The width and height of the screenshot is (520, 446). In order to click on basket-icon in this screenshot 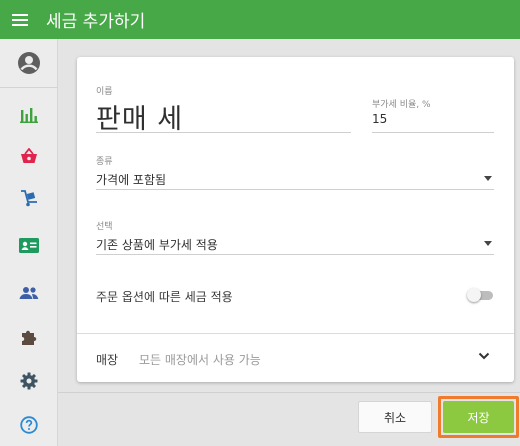, I will do `click(29, 155)`.